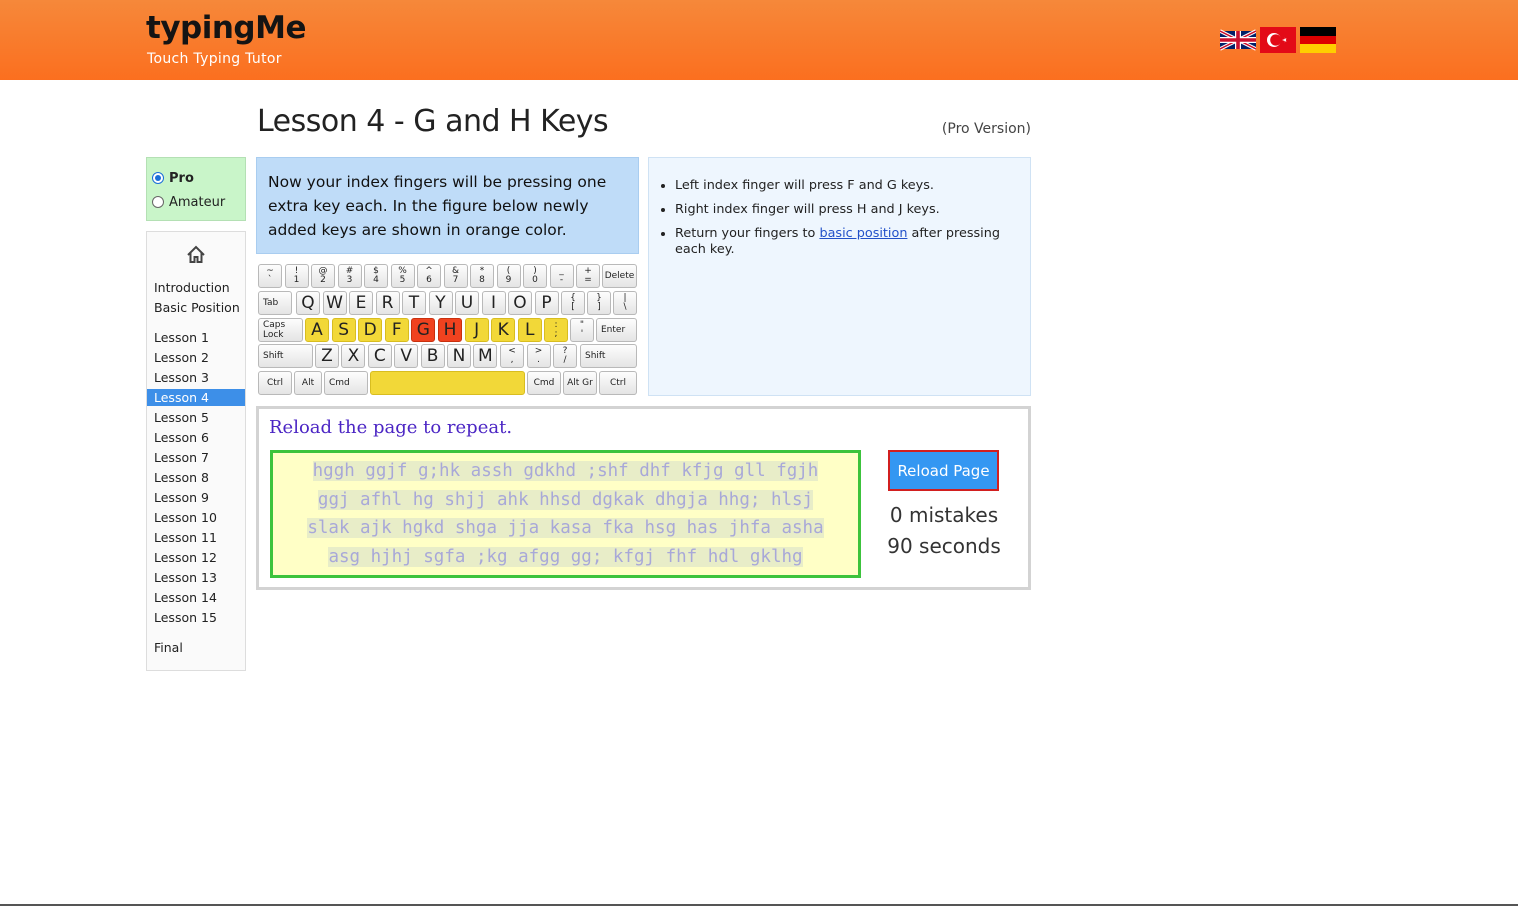 The height and width of the screenshot is (906, 1518). What do you see at coordinates (196, 497) in the screenshot?
I see `nav-lesson-9: Lesson 9` at bounding box center [196, 497].